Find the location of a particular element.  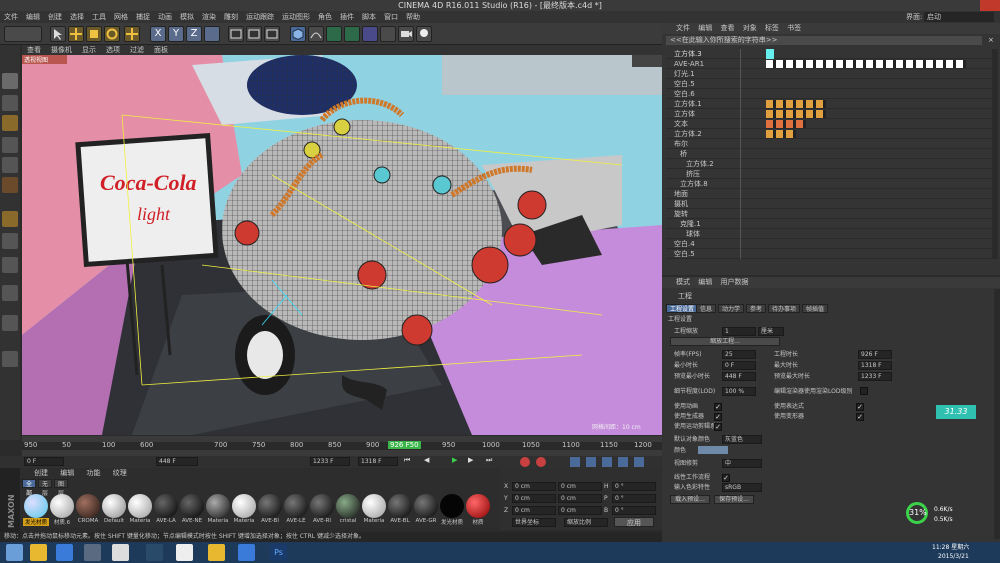

coord-scale-select: 缩放比例 is located at coordinates (586, 522).